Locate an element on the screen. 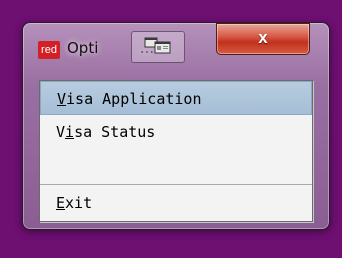  close-icon: x is located at coordinates (263, 37).